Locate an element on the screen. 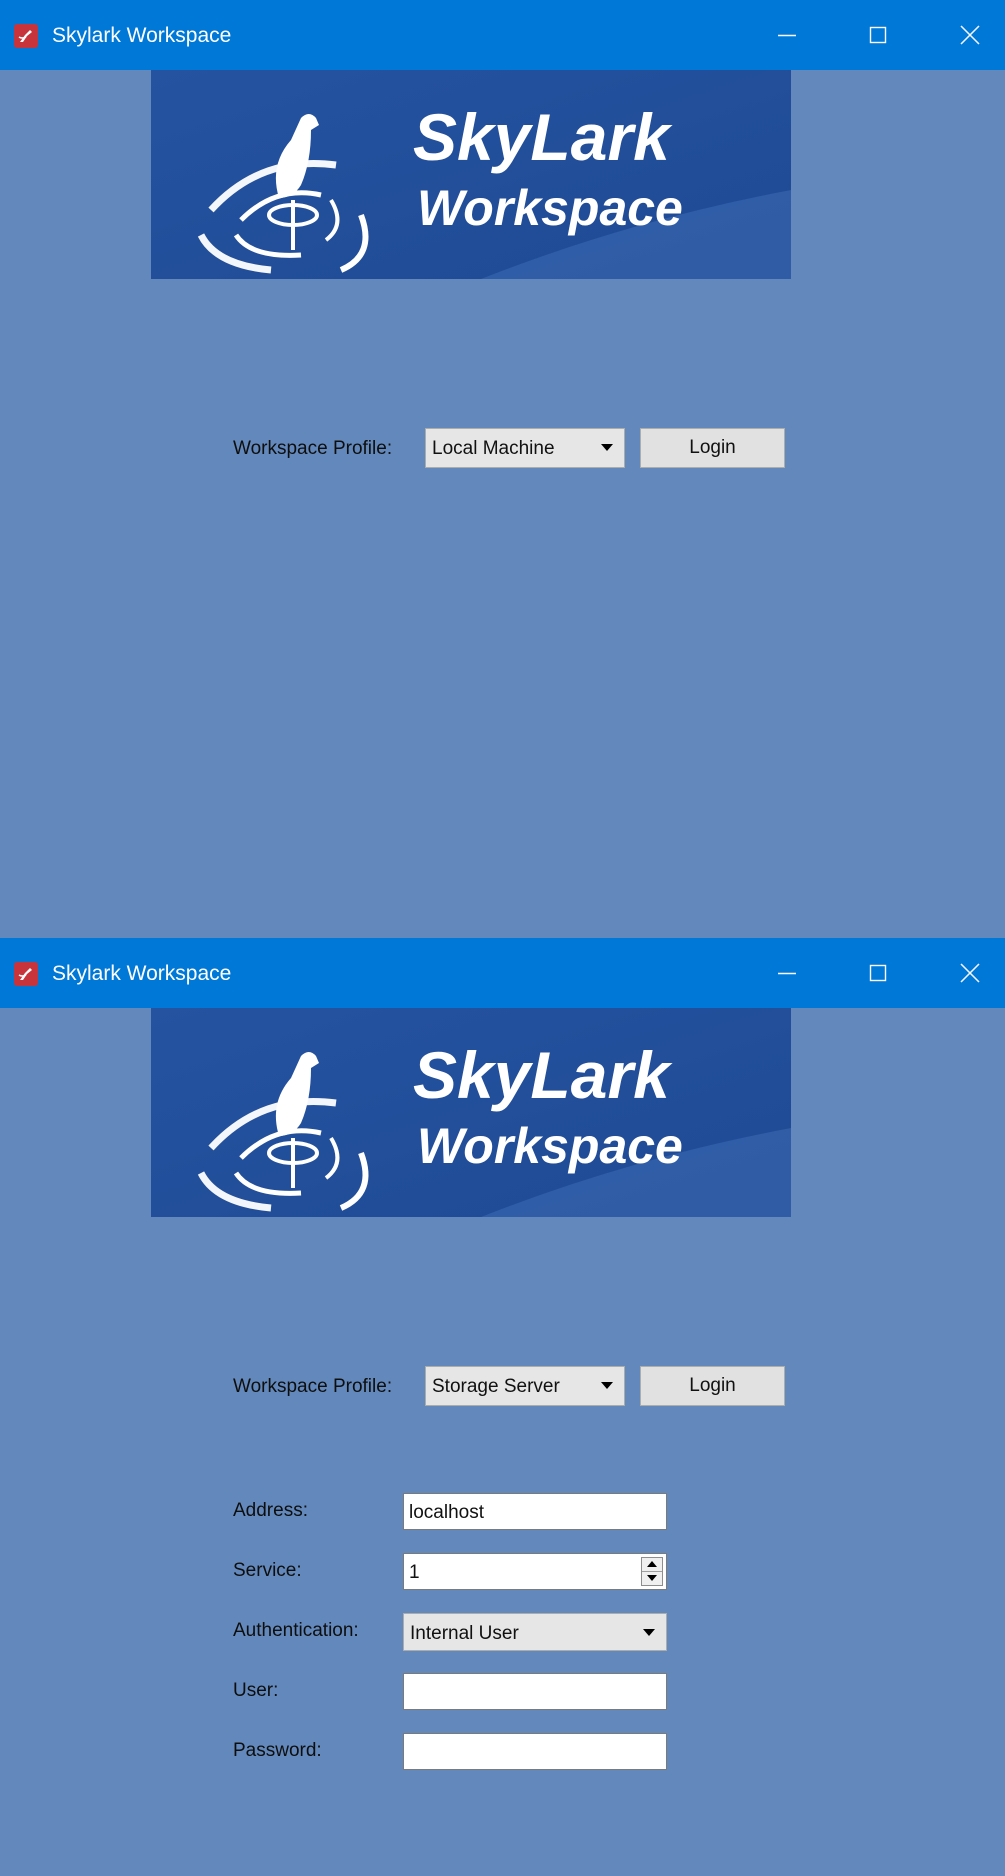  spin-up-button is located at coordinates (652, 1565).